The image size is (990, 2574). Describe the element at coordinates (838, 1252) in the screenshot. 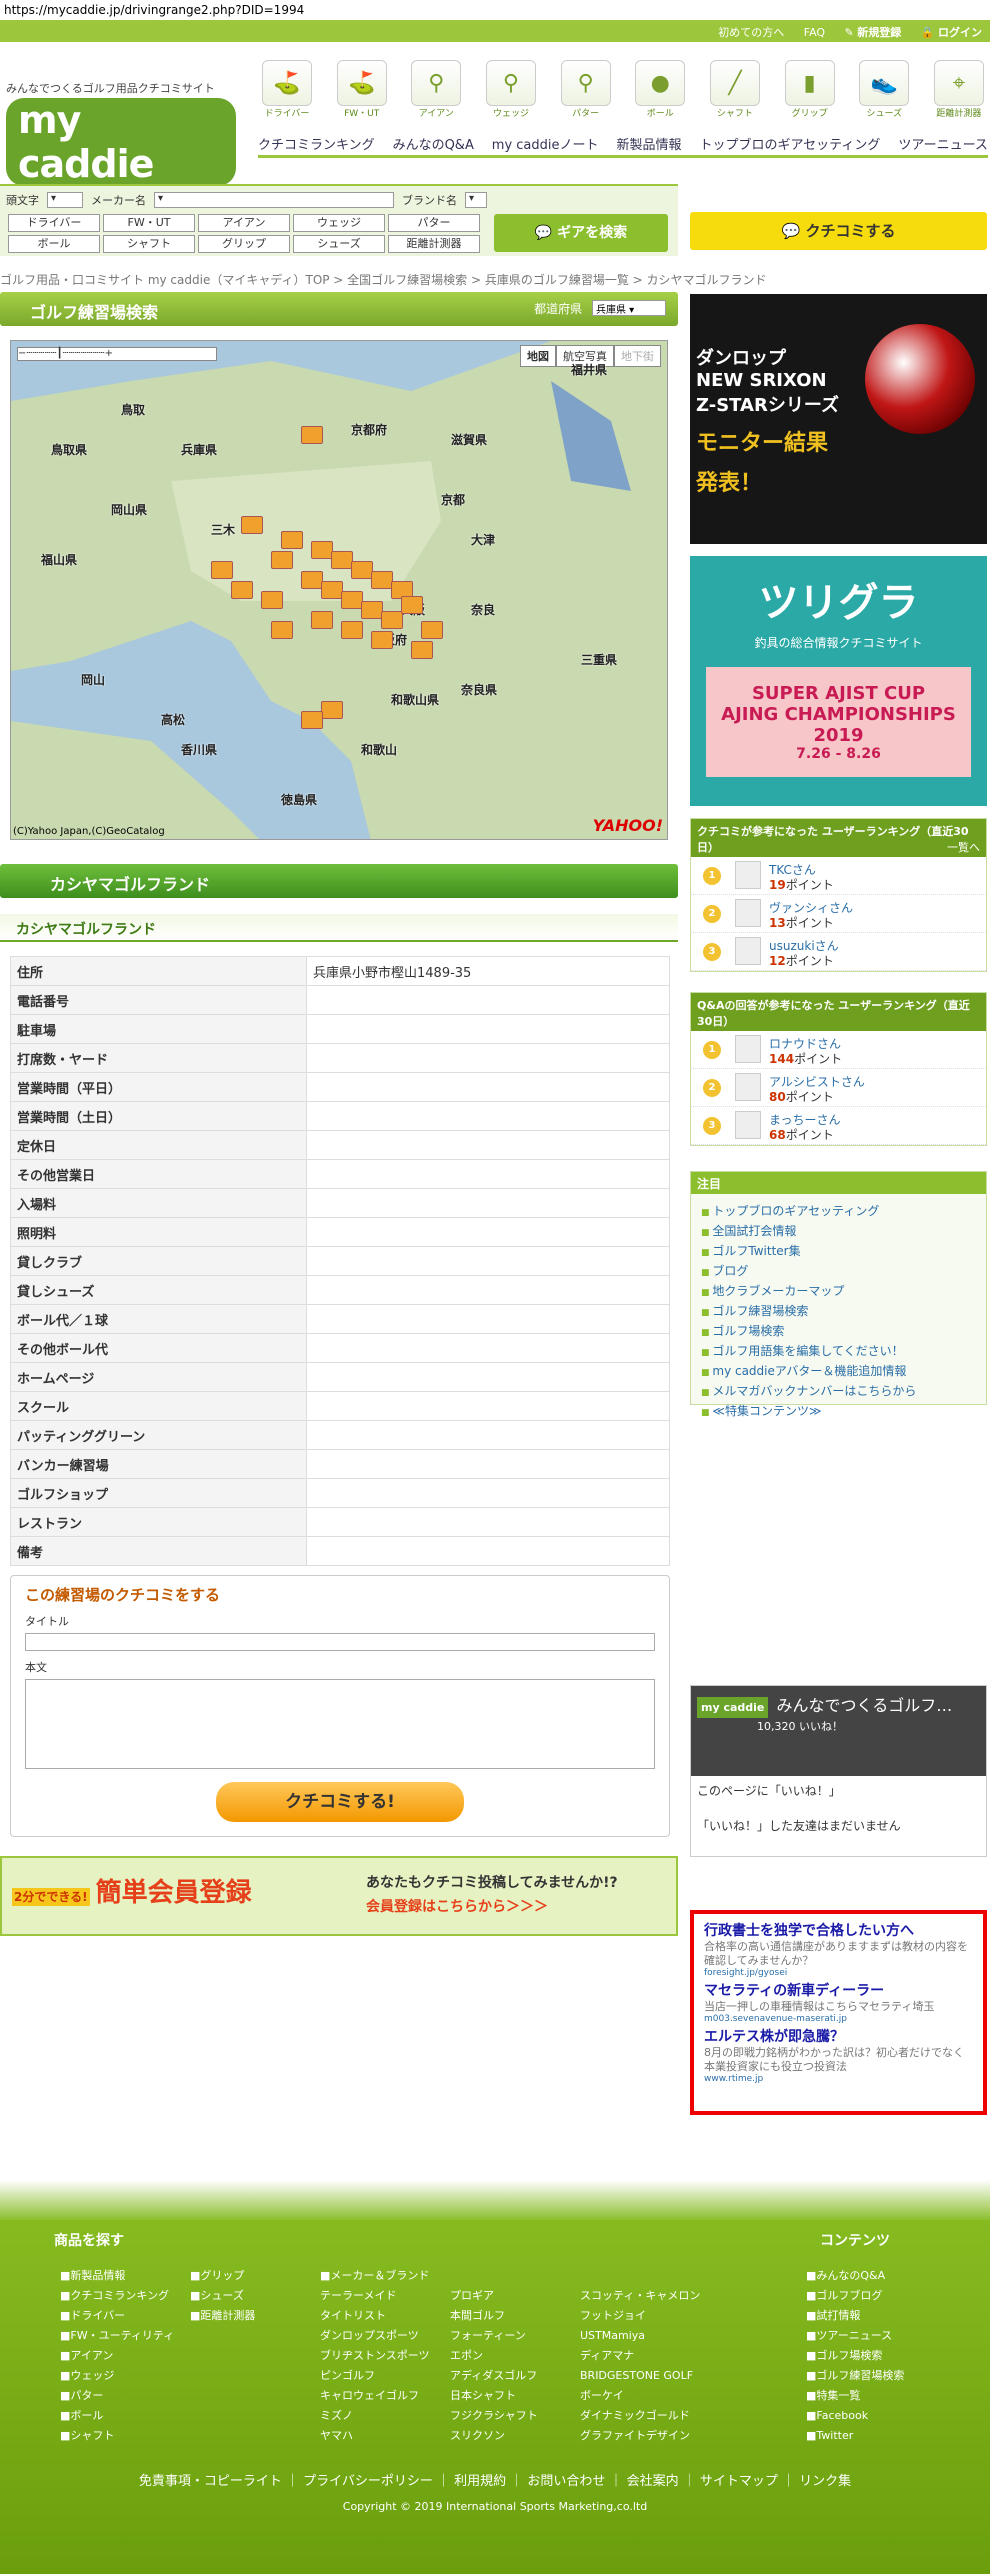

I see `notice-link: ゴルフTwitter集` at that location.